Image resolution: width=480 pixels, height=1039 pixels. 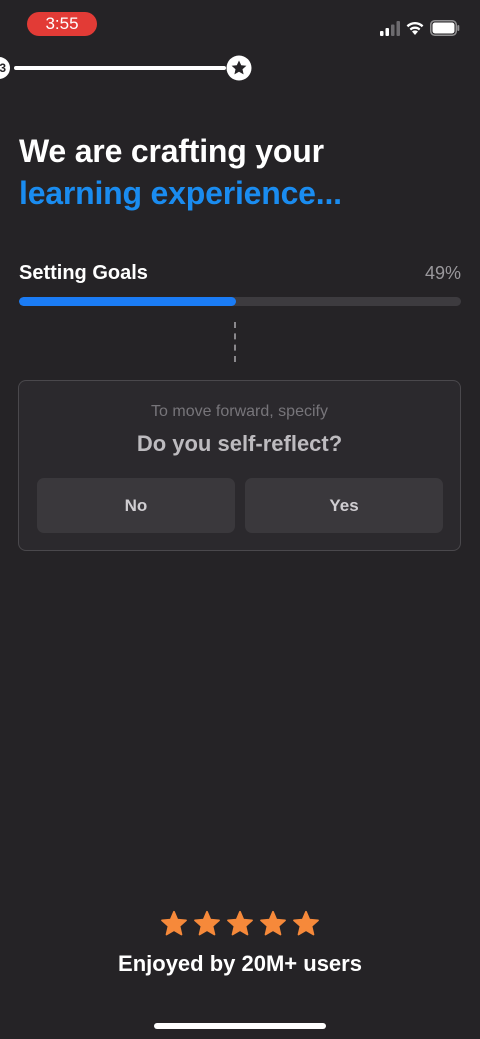 I want to click on answer-no-button: No, so click(x=136, y=505).